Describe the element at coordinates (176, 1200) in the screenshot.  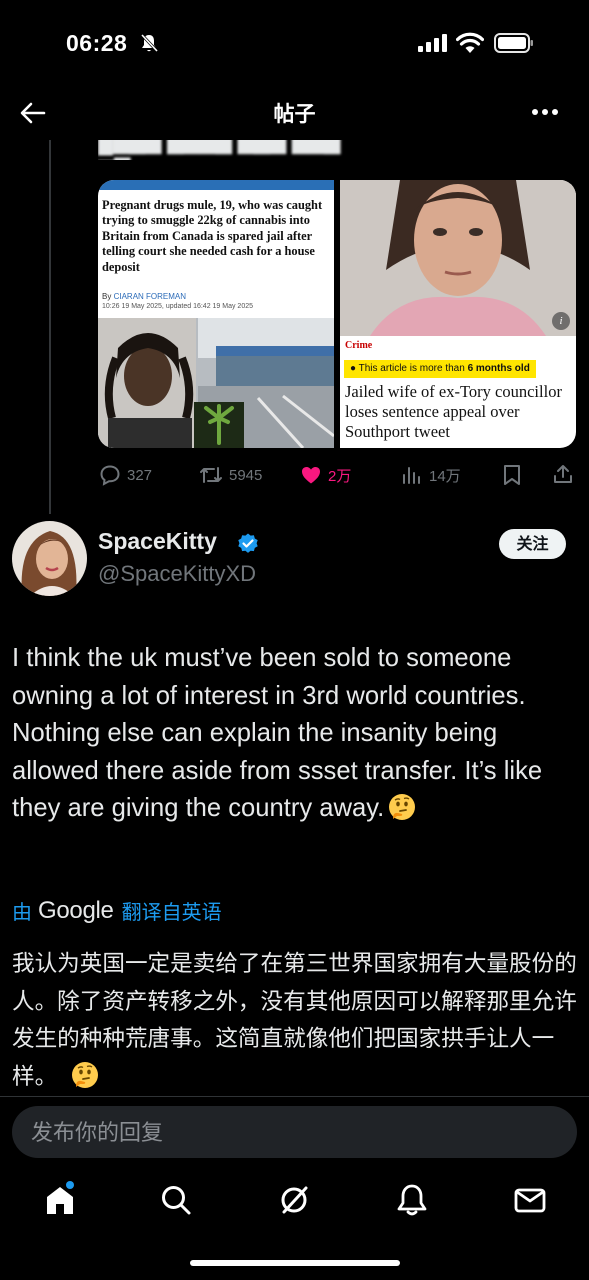
I see `search-icon` at that location.